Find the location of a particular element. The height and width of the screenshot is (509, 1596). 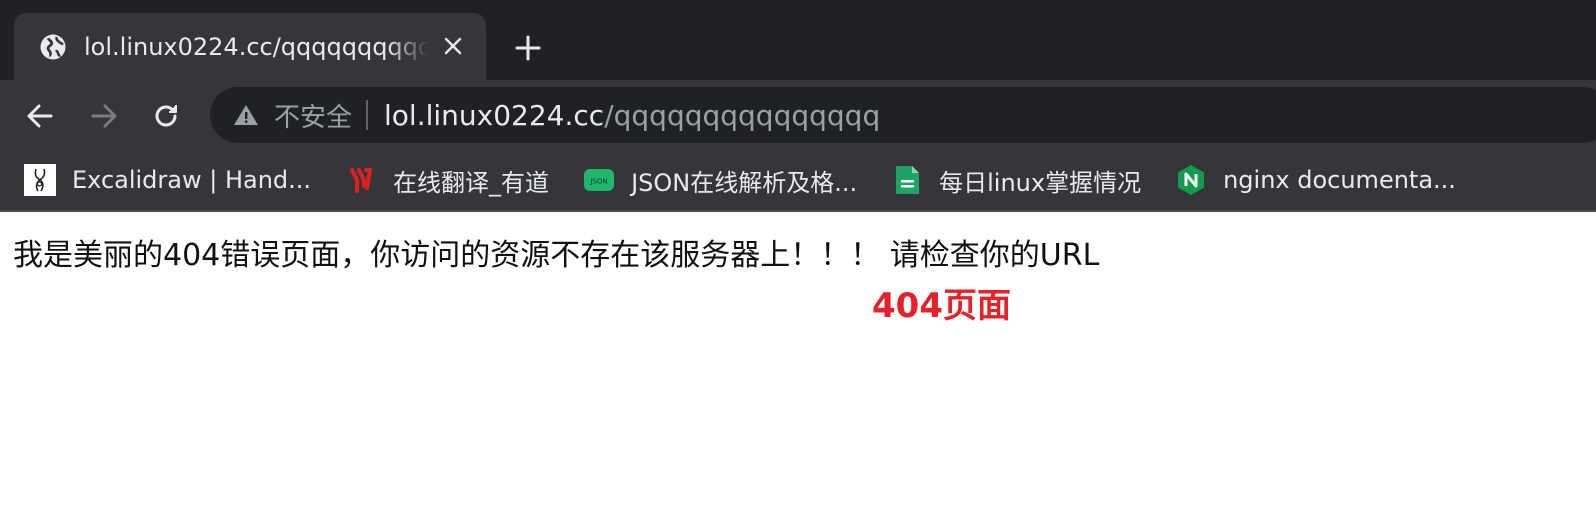

error-message: 我是美丽的404错误页面，你访问的资源不存在该服务器上！！！ 请检查你的URL is located at coordinates (556, 255).